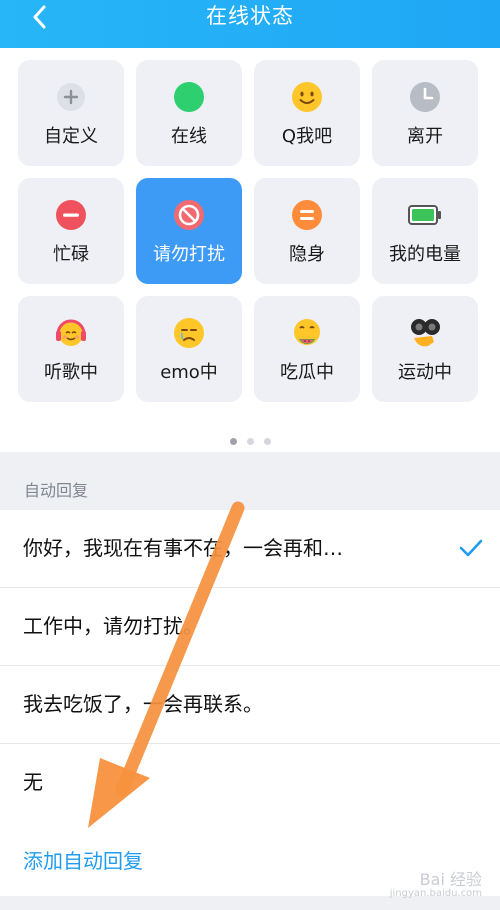 The height and width of the screenshot is (910, 500). I want to click on status-label: 在线, so click(189, 136).